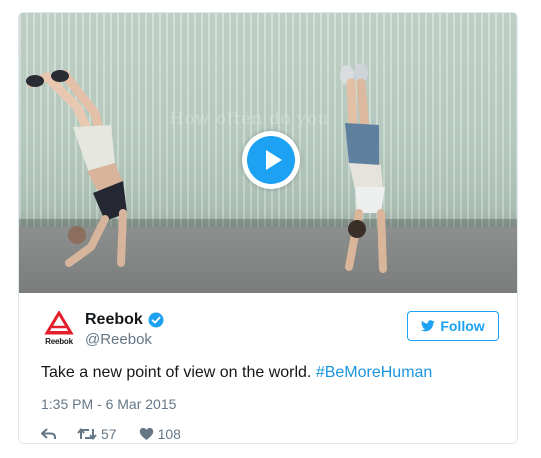 The image size is (541, 458). I want to click on like-button: 108, so click(160, 434).